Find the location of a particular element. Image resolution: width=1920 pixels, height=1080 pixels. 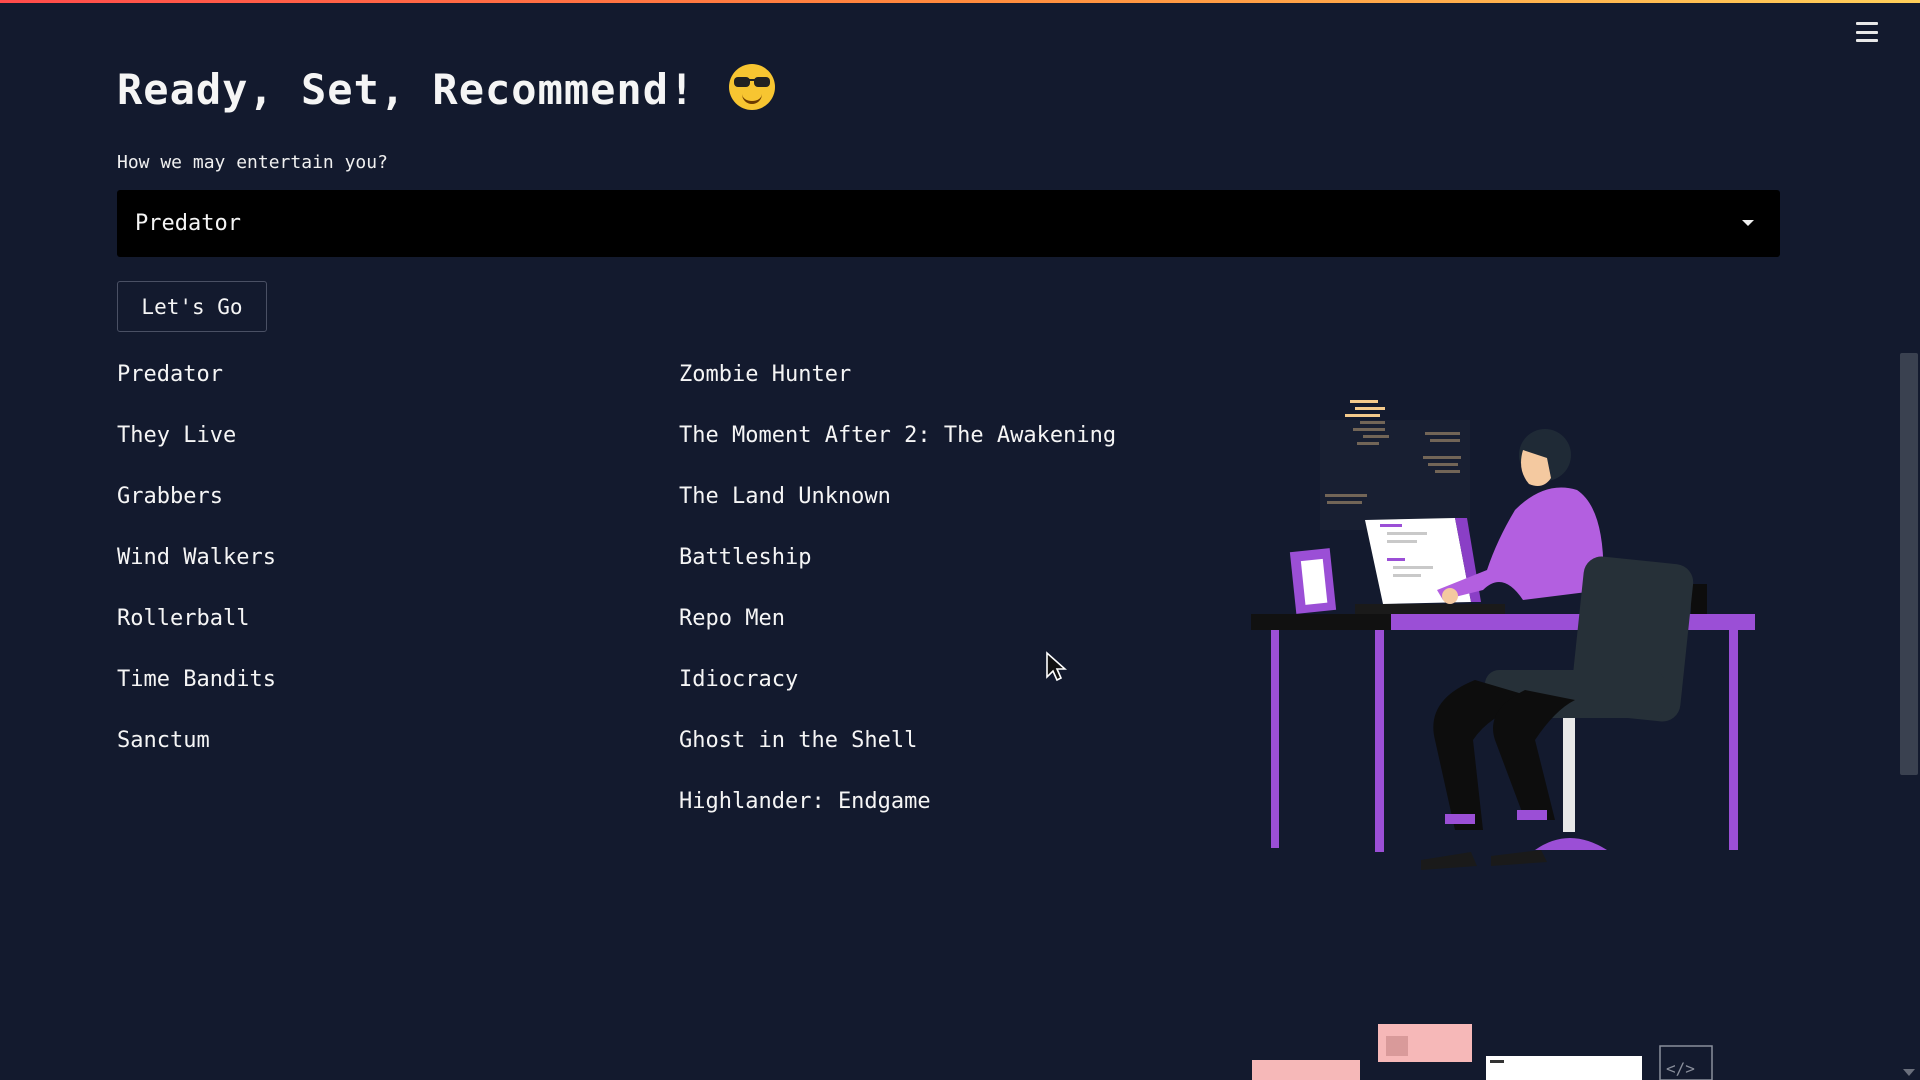

web-pages-illustration: </> is located at coordinates (1482, 1052).